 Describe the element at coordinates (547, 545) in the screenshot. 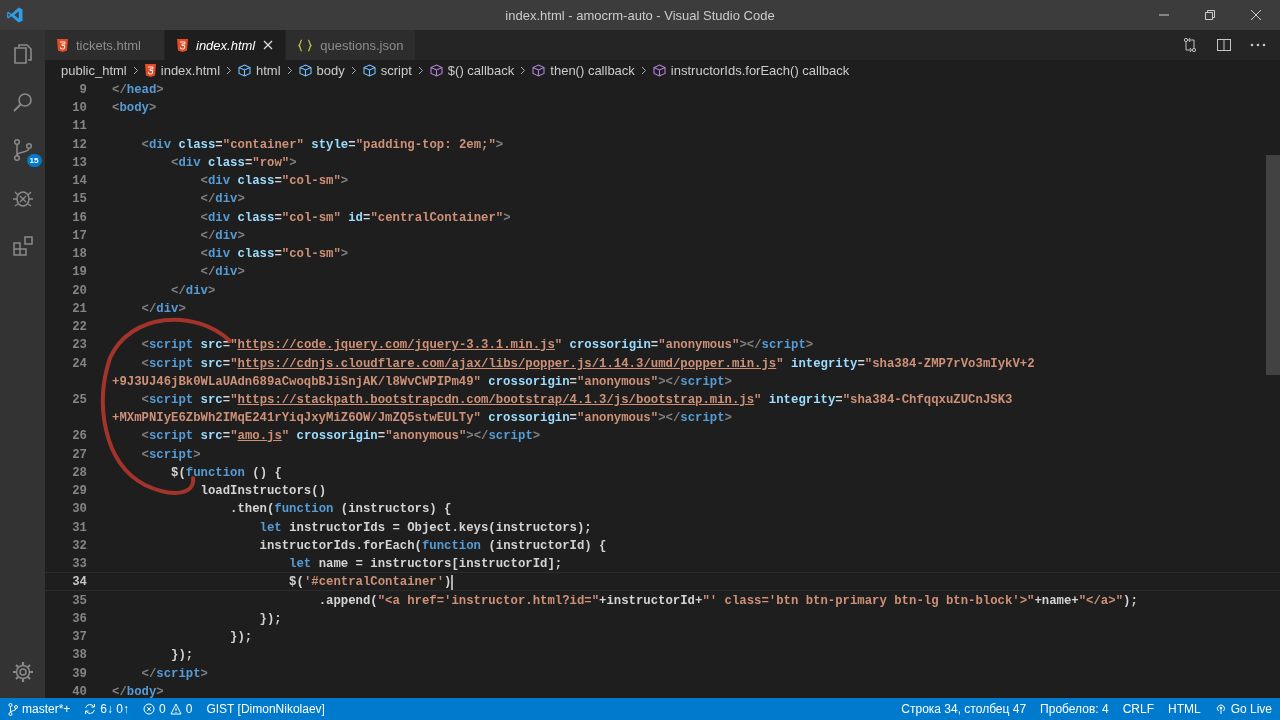

I see `code-text: (instructorId) {` at that location.